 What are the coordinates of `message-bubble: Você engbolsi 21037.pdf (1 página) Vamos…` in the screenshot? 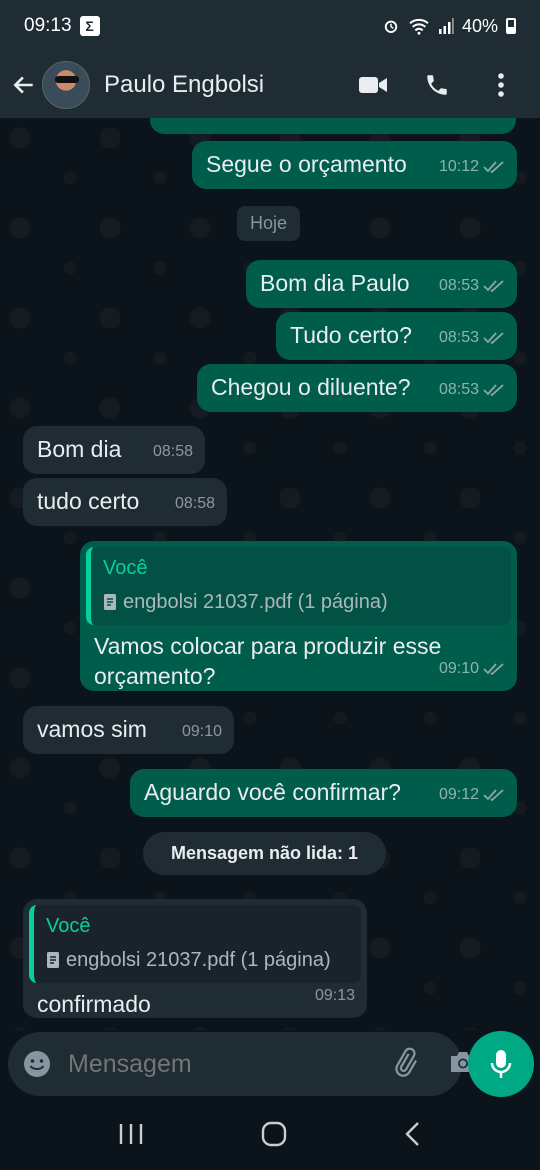 It's located at (298, 616).